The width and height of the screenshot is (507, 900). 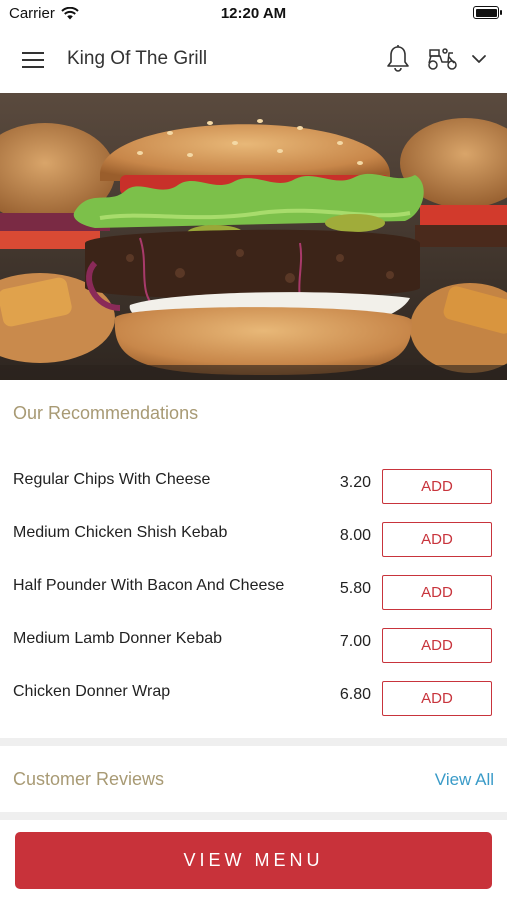 What do you see at coordinates (253, 60) in the screenshot?
I see `app-header: King Of The Grill` at bounding box center [253, 60].